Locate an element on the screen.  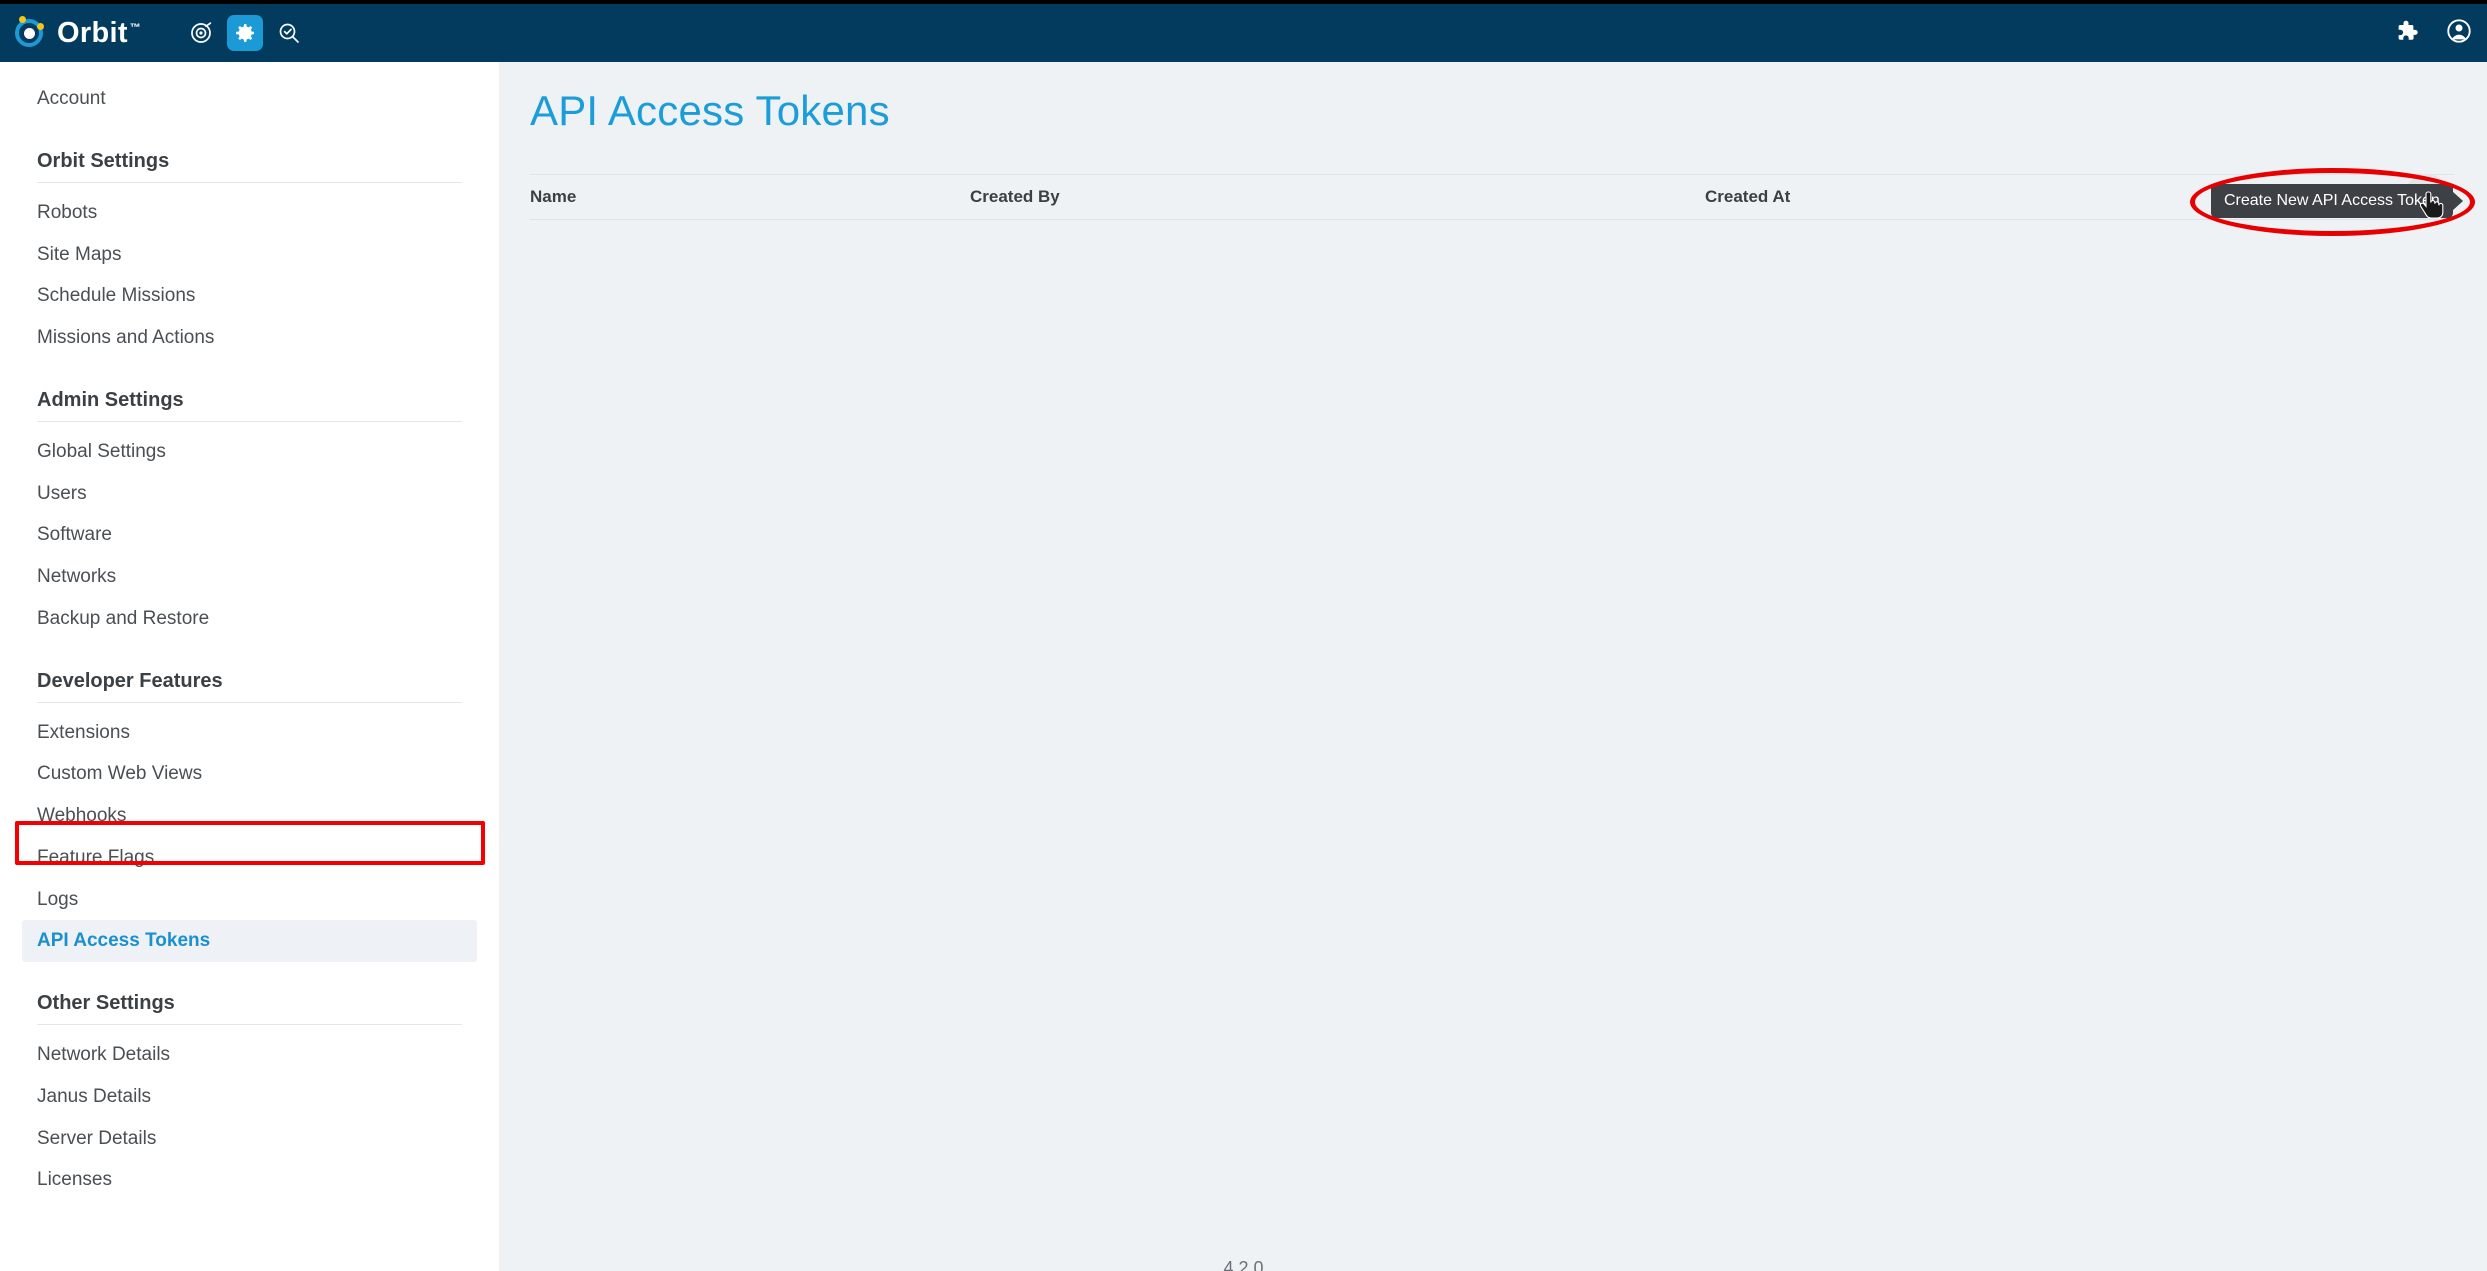
sidebar-section-developer-features: Developer Features is located at coordinates (130, 680).